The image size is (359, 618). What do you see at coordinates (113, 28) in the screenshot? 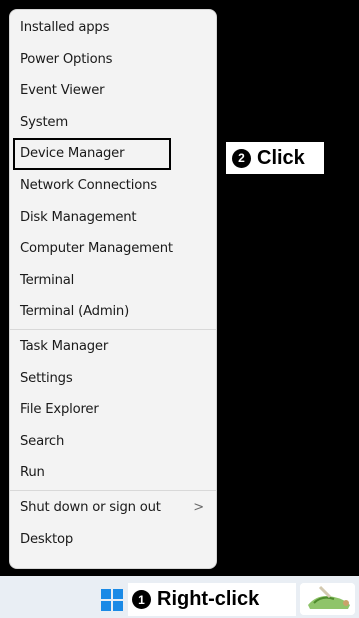
I see `menu-item-installed-apps: Installed apps` at bounding box center [113, 28].